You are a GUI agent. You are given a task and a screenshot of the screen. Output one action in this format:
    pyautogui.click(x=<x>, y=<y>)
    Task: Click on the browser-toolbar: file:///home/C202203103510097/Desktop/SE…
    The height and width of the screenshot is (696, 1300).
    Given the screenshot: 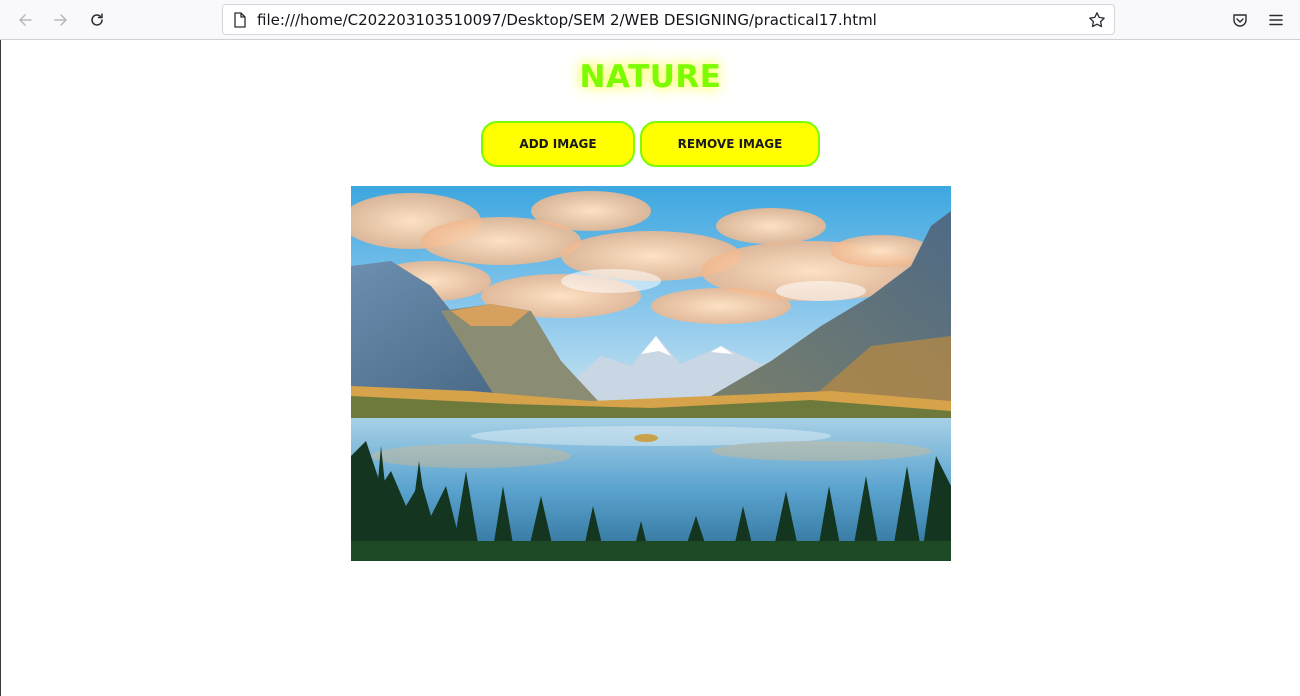 What is the action you would take?
    pyautogui.click(x=650, y=20)
    